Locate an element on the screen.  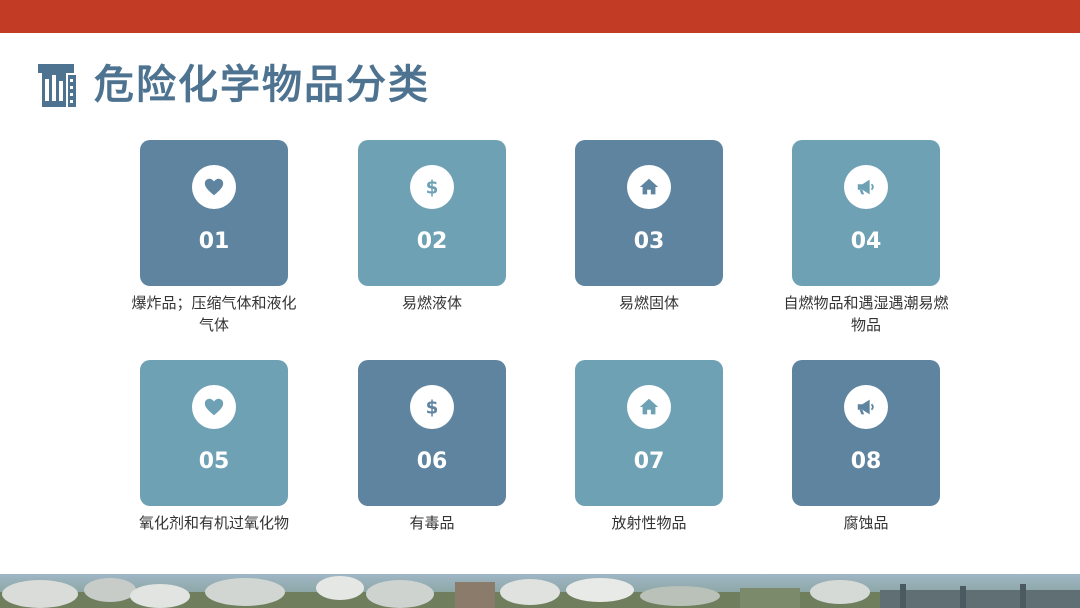
top-accent-bar is located at coordinates (540, 16).